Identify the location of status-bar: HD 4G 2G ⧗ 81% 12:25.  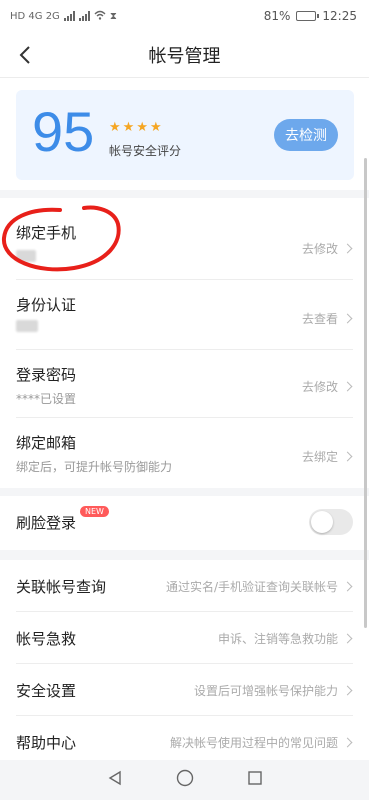
(184, 16).